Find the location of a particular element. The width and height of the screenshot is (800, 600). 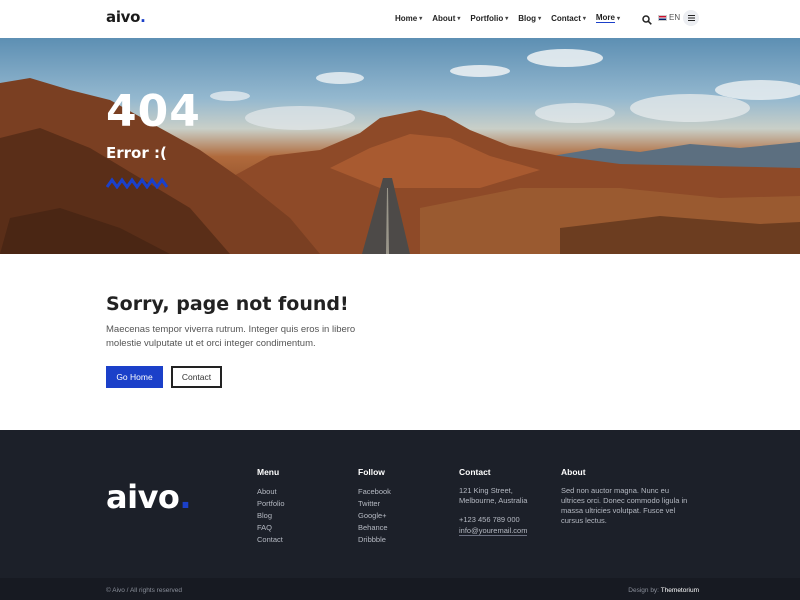

nav-item-about: About ▾ is located at coordinates (446, 18).